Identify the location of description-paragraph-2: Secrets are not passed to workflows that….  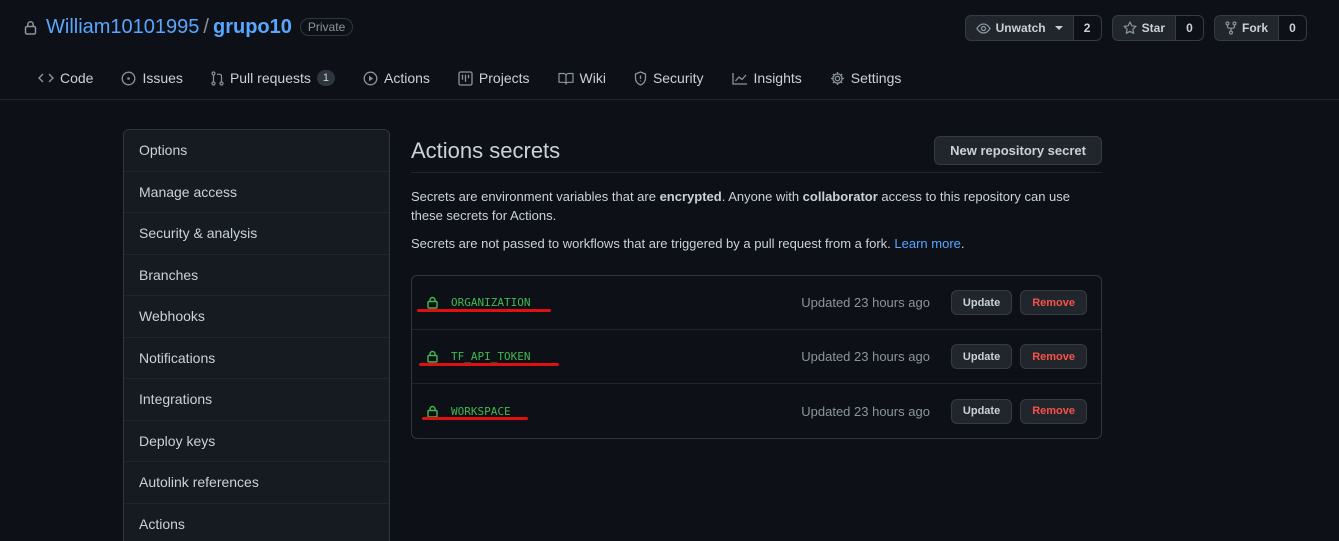
(751, 243).